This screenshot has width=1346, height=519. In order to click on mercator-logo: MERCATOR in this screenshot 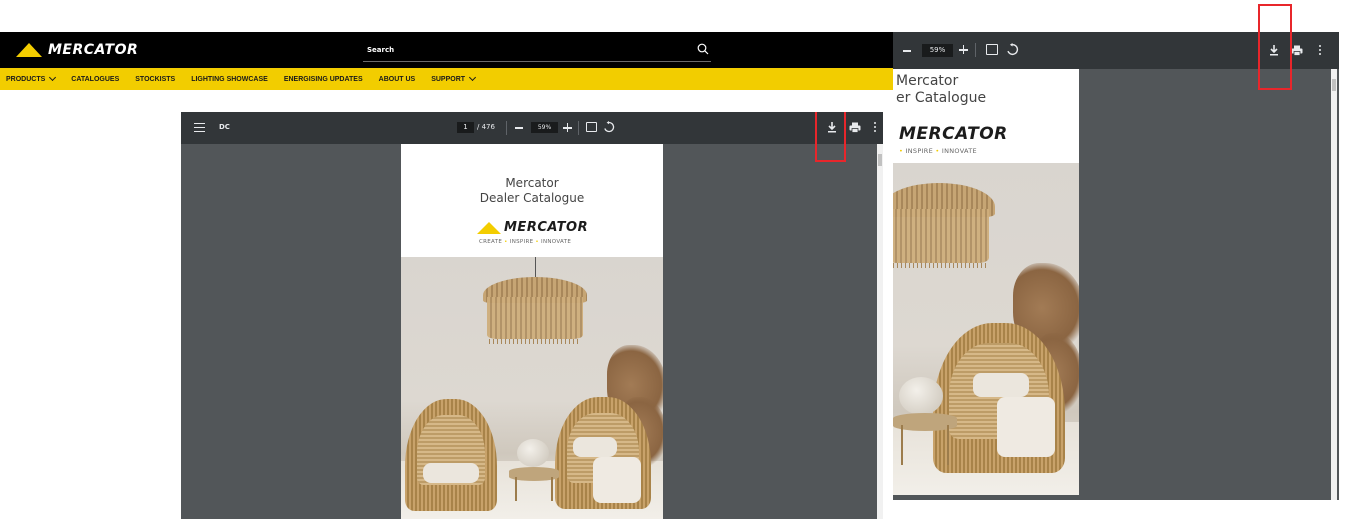, I will do `click(77, 50)`.